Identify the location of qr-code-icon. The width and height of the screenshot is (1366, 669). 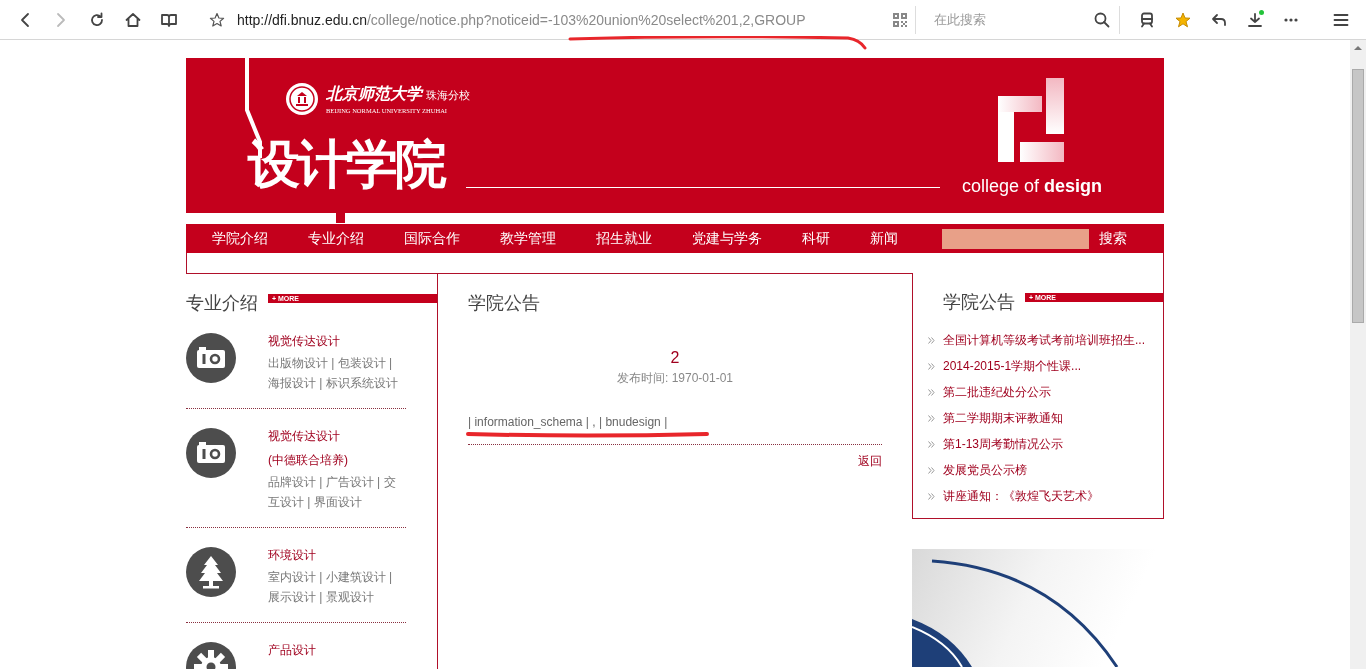
(900, 19).